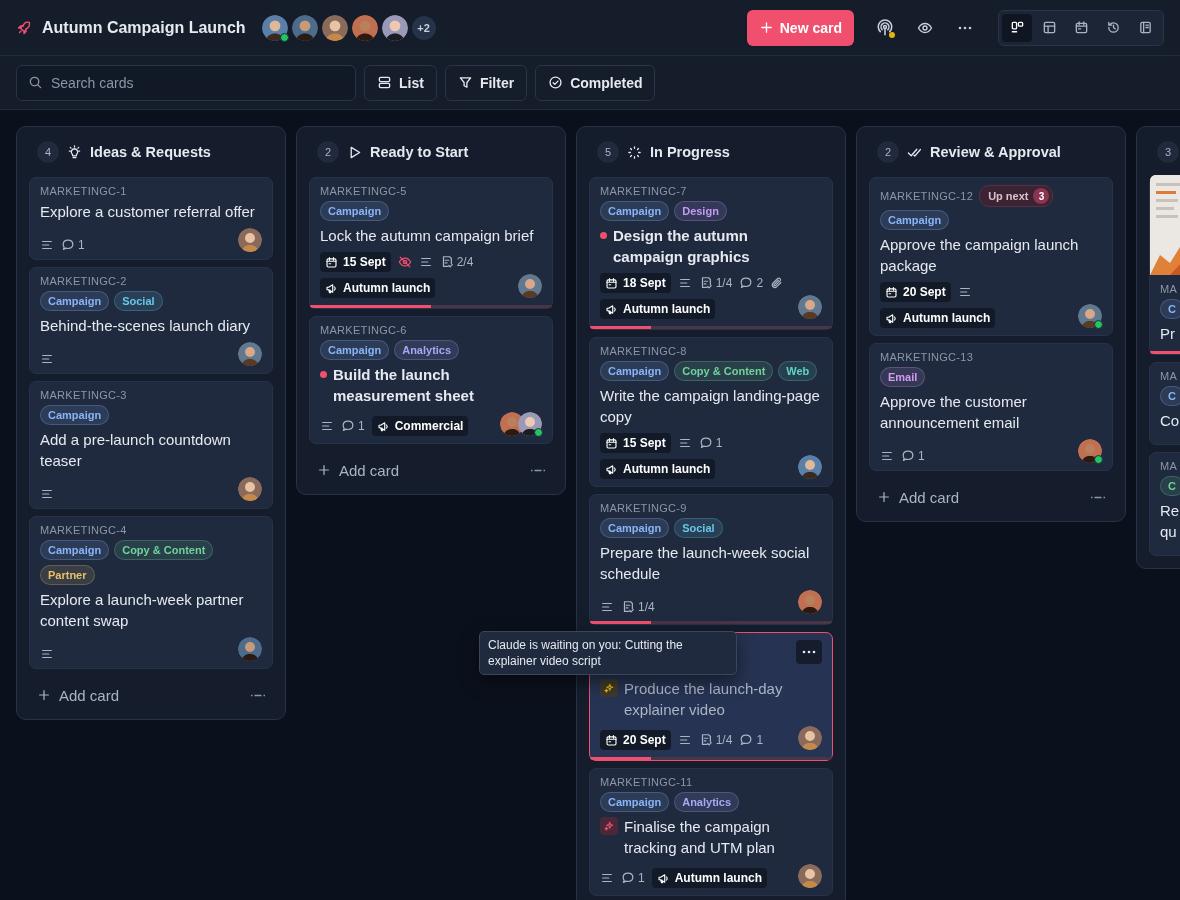  Describe the element at coordinates (1041, 196) in the screenshot. I see `up-next-count: 3` at that location.